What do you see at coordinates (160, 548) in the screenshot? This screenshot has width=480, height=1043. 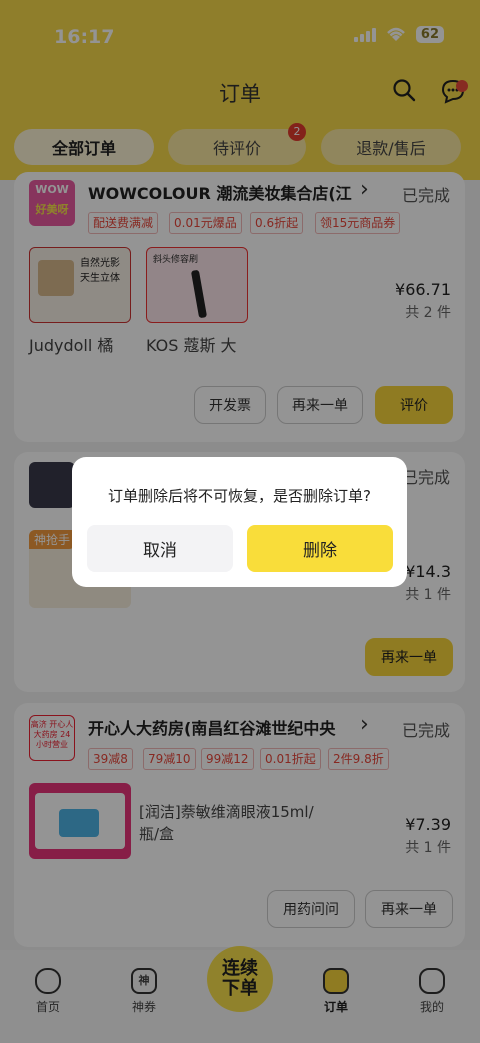 I see `cancel-button: 取消` at bounding box center [160, 548].